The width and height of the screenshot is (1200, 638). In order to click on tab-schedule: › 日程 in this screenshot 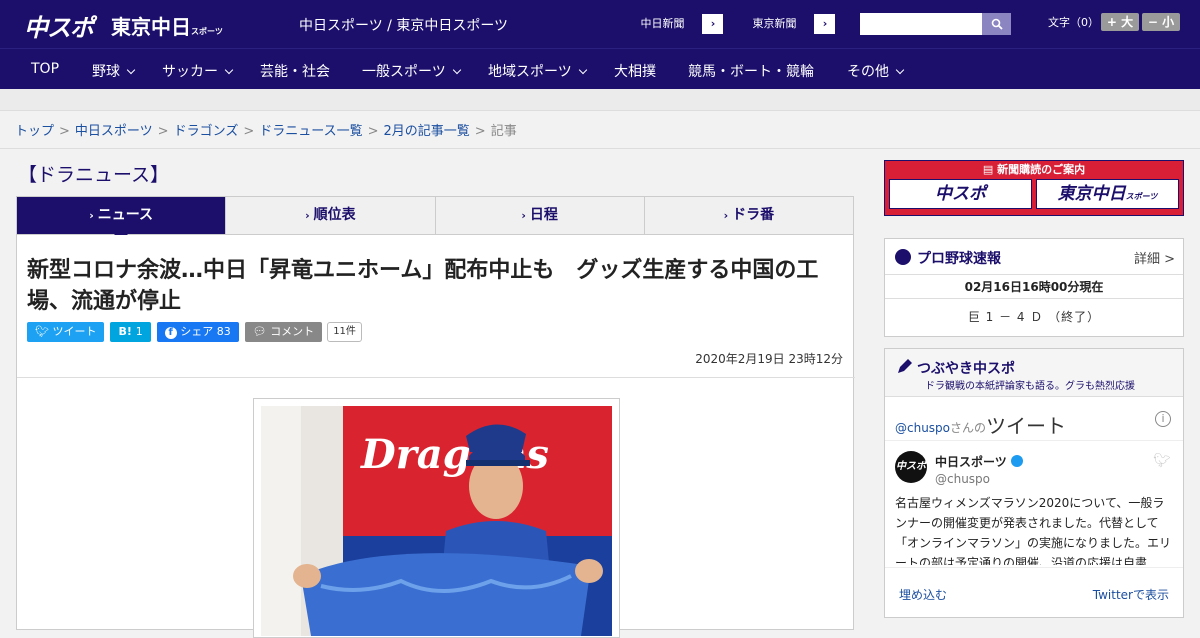, I will do `click(540, 215)`.